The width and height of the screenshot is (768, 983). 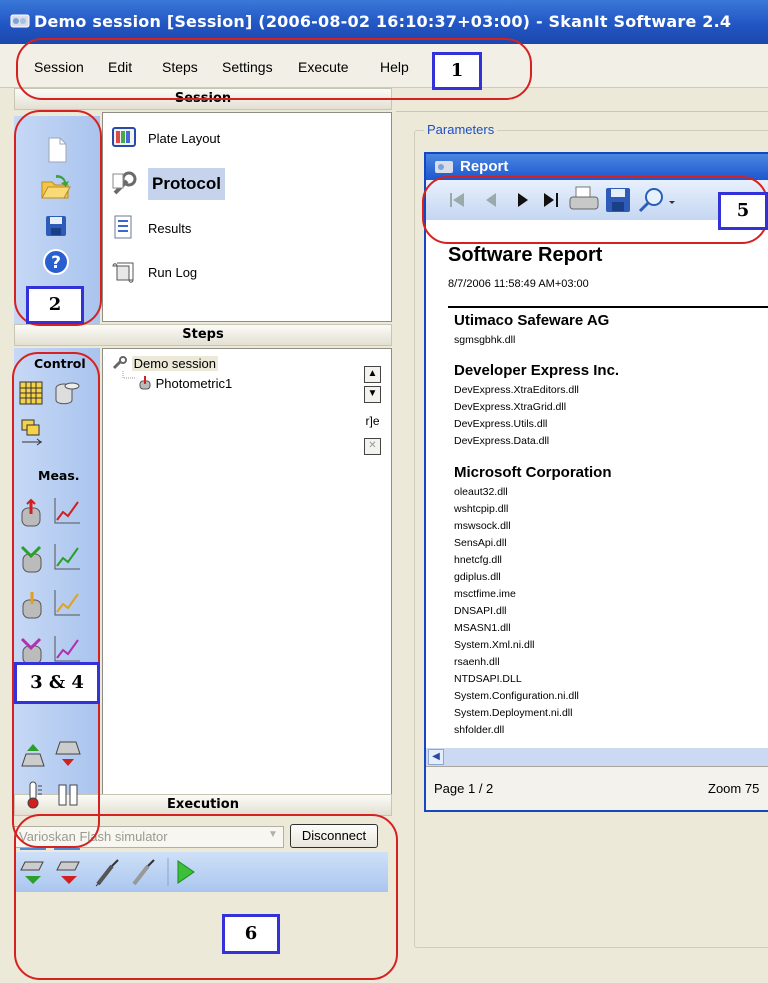 What do you see at coordinates (165, 138) in the screenshot?
I see `session-item-plate-layout: Plate Layout` at bounding box center [165, 138].